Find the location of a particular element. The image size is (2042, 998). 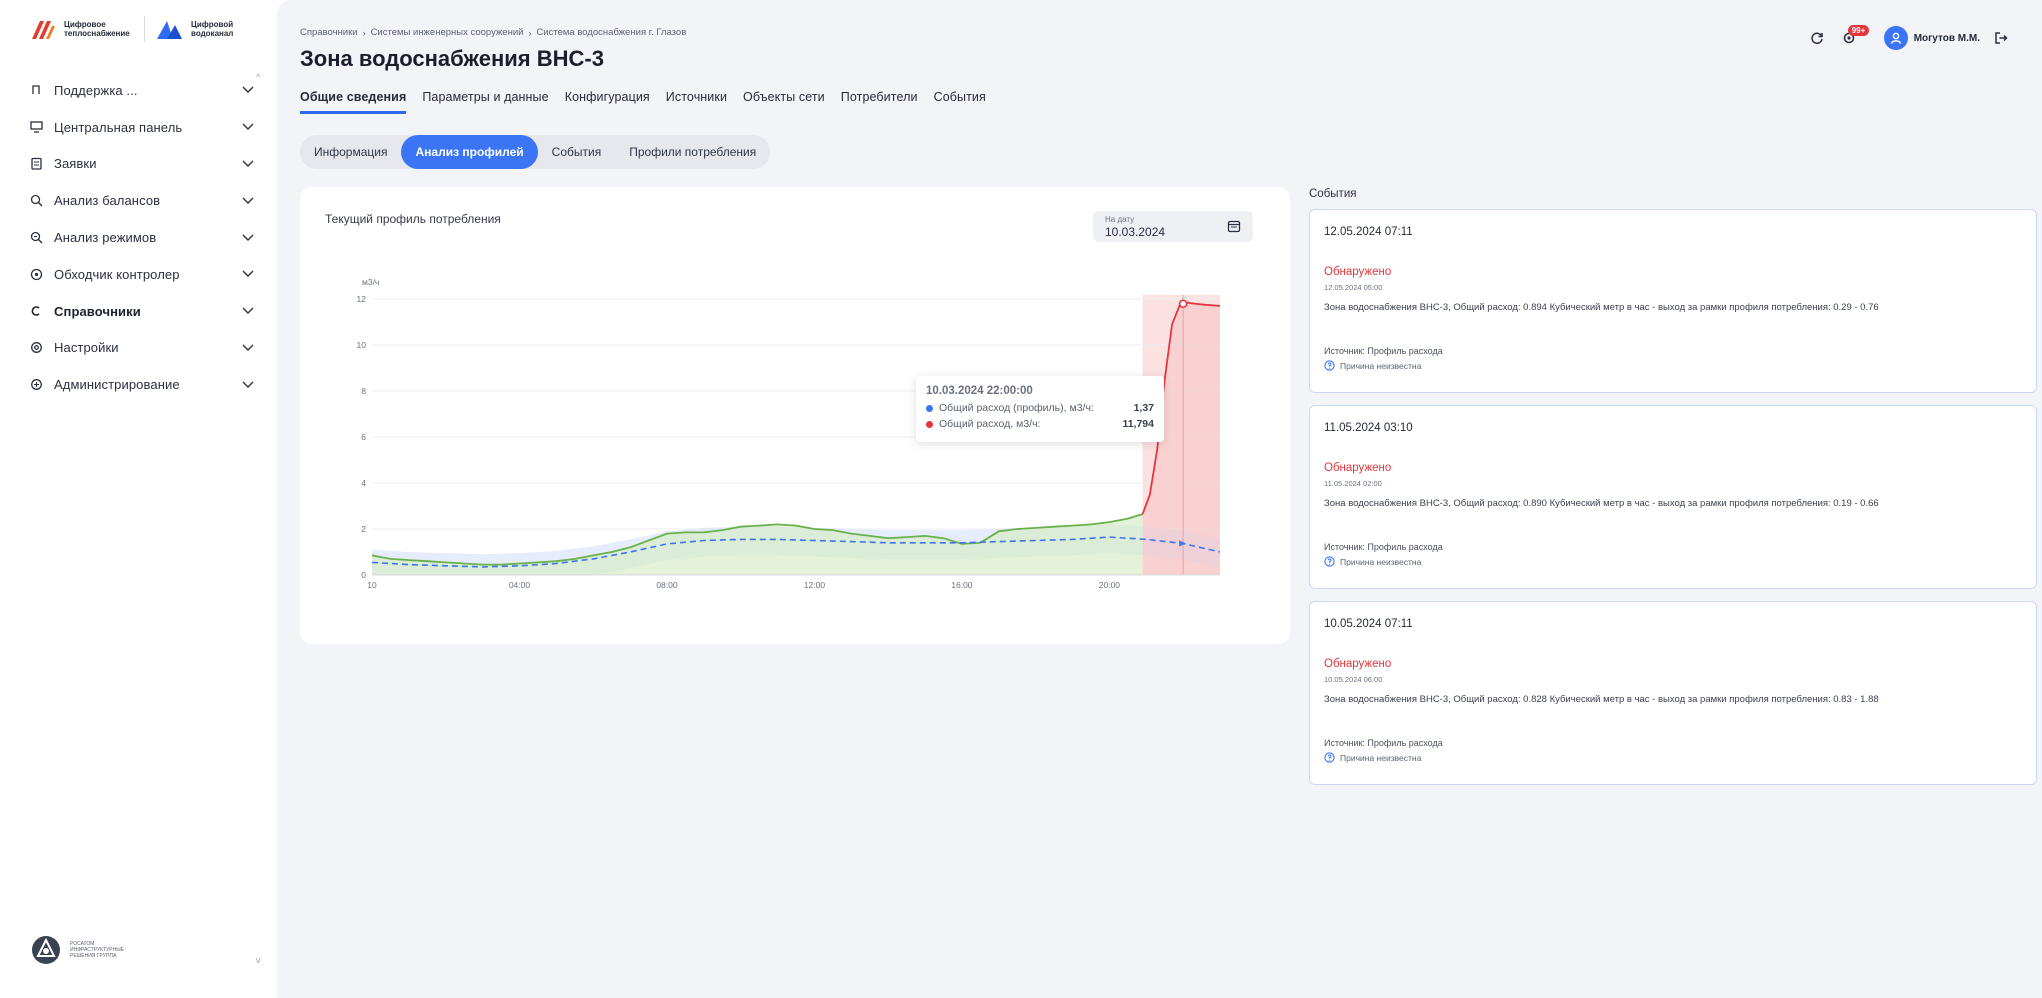

event-date: 10.05.2024 06:00 is located at coordinates (1353, 679).